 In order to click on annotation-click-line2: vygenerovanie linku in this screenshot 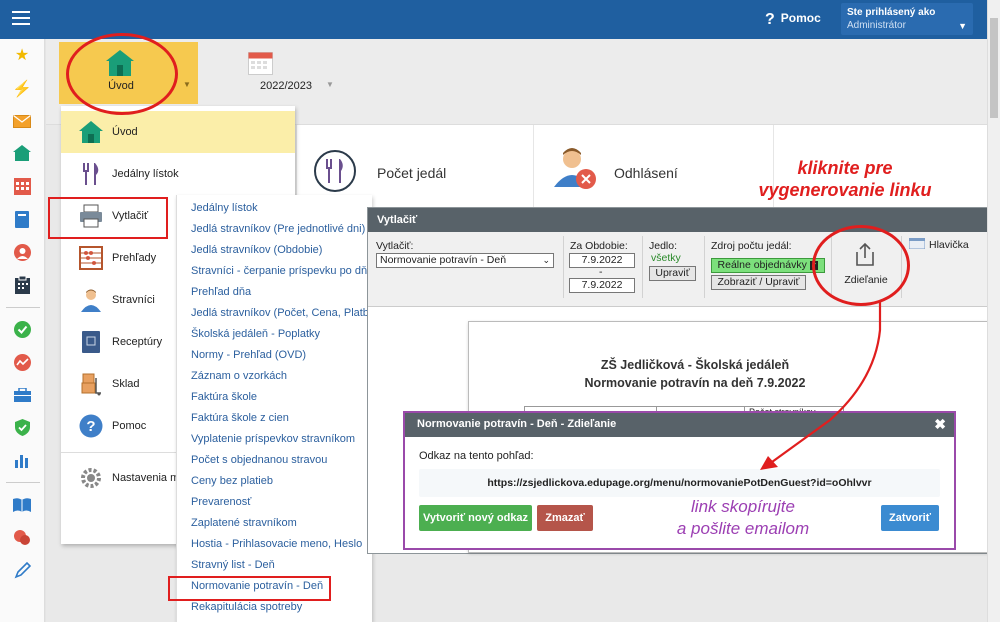, I will do `click(845, 190)`.